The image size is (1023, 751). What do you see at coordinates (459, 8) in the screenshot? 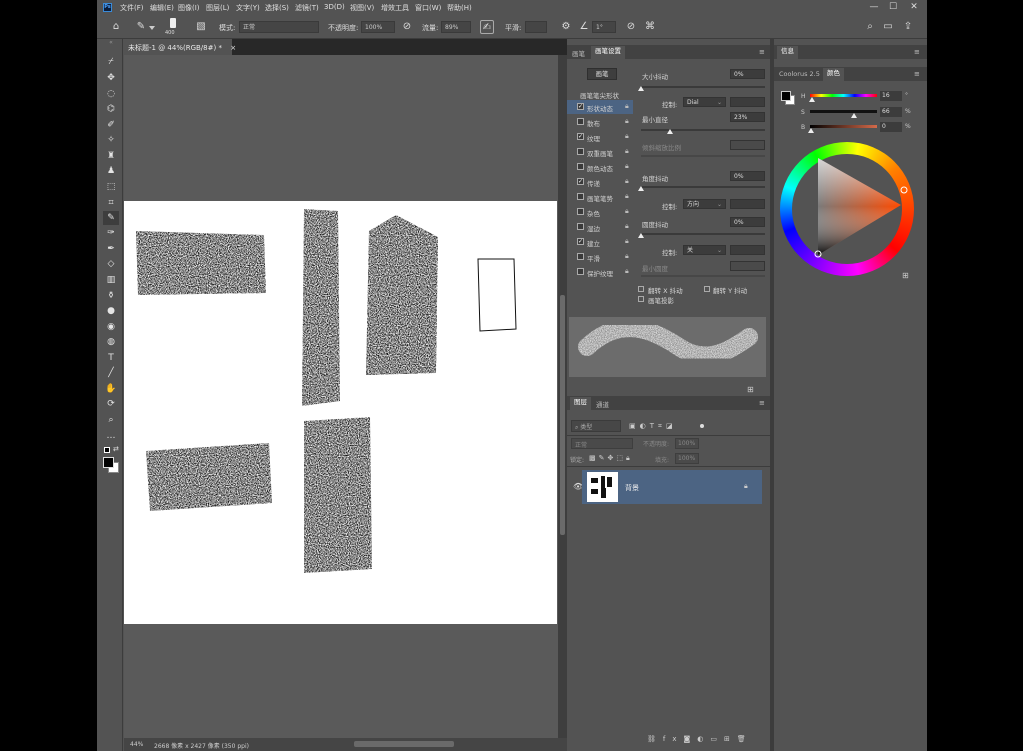
I see `menu-help: 帮助(H)` at bounding box center [459, 8].